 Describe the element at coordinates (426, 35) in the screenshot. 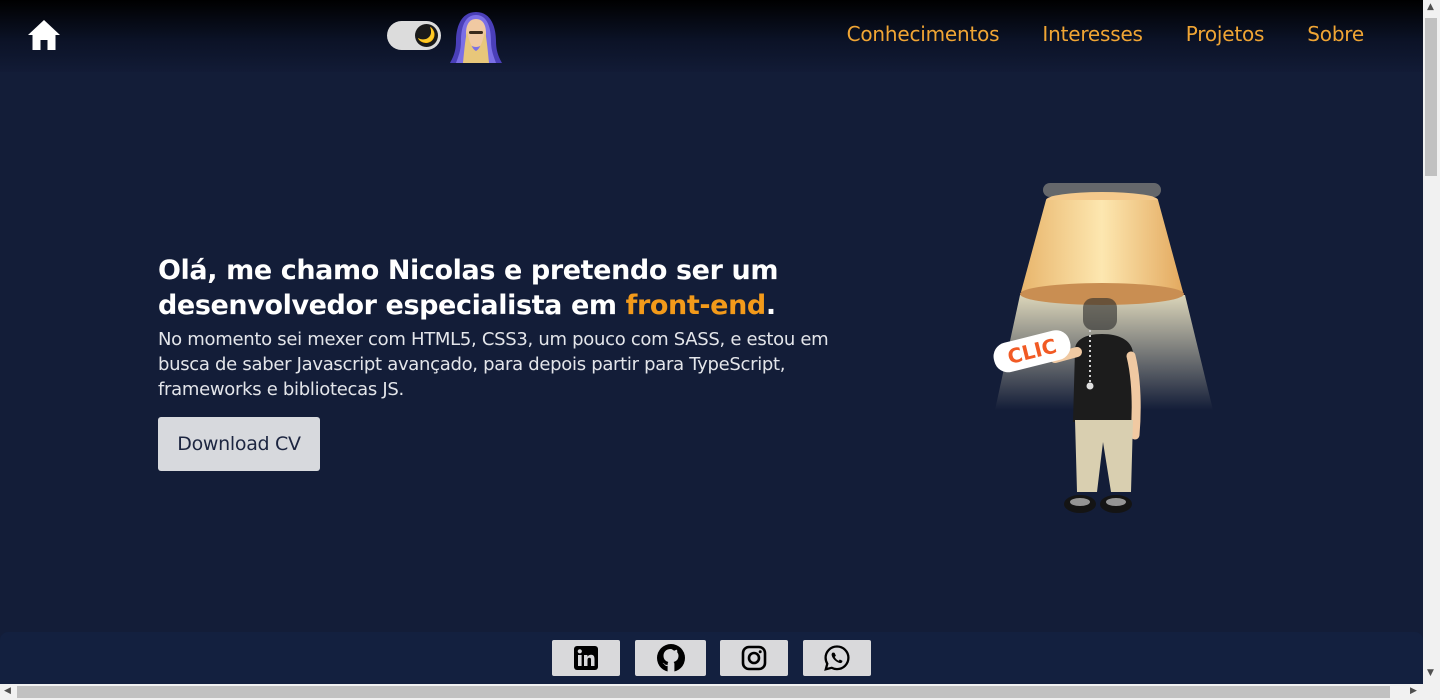

I see `moon-icon: 🌙` at that location.